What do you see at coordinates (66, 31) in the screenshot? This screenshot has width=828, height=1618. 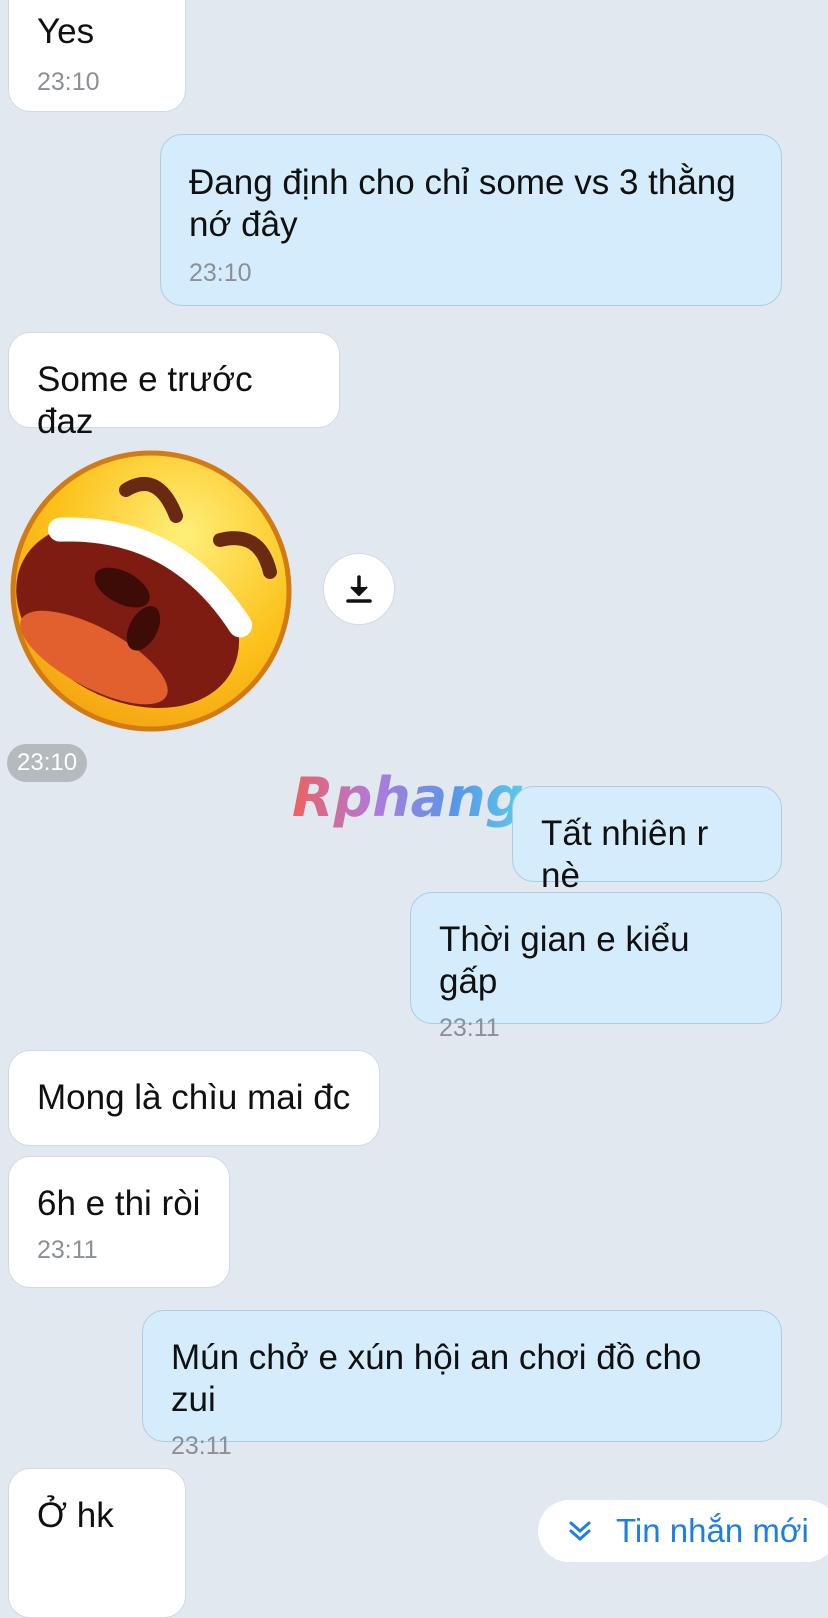 I see `message-text: Yes` at bounding box center [66, 31].